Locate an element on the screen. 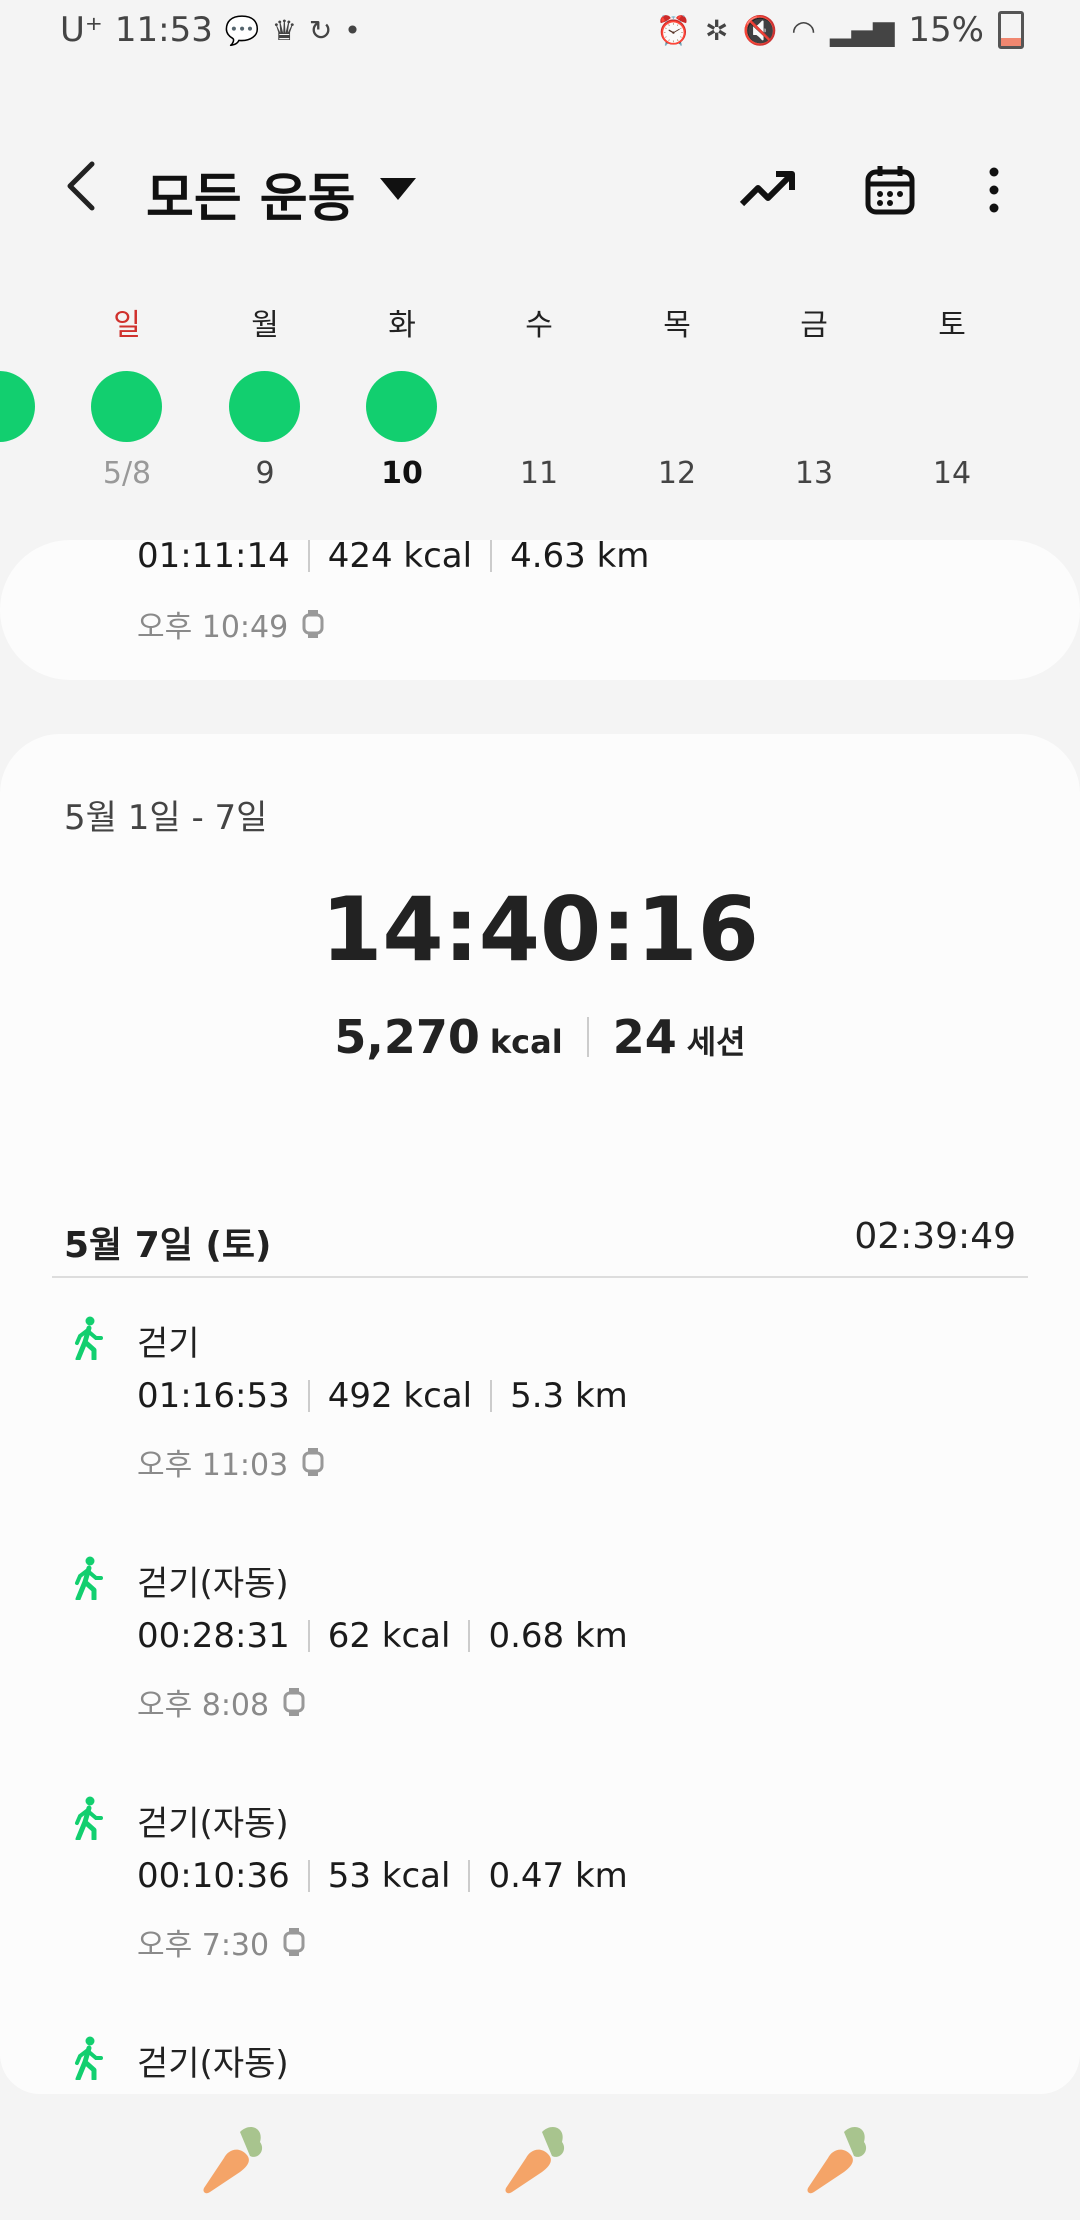  weekday-label: 목 is located at coordinates (677, 325).